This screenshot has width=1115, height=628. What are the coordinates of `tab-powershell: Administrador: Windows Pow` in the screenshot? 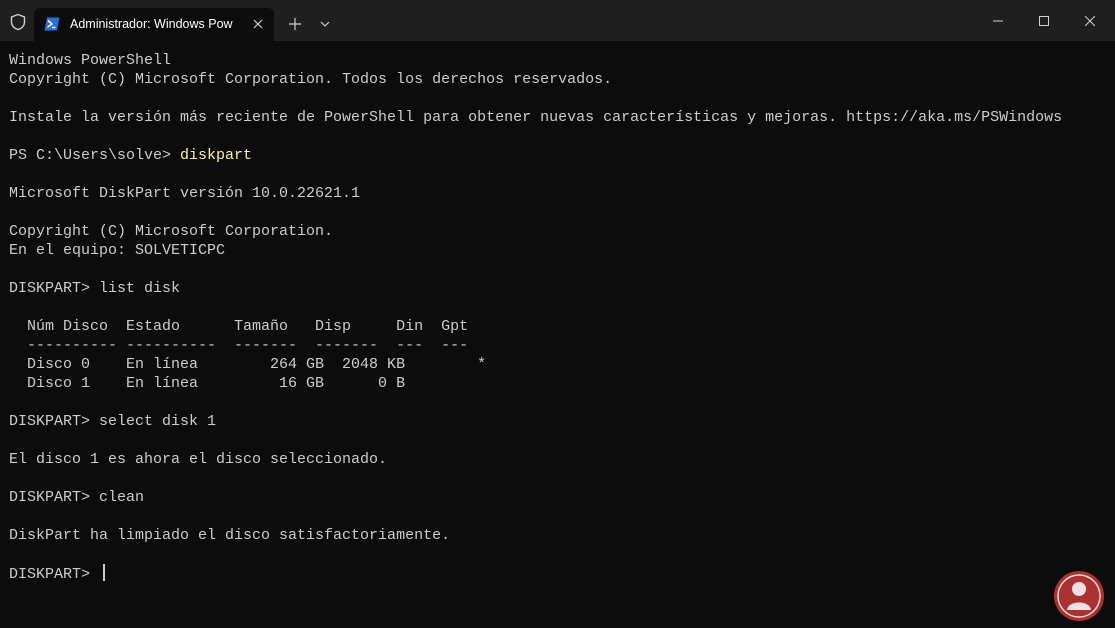 It's located at (154, 24).